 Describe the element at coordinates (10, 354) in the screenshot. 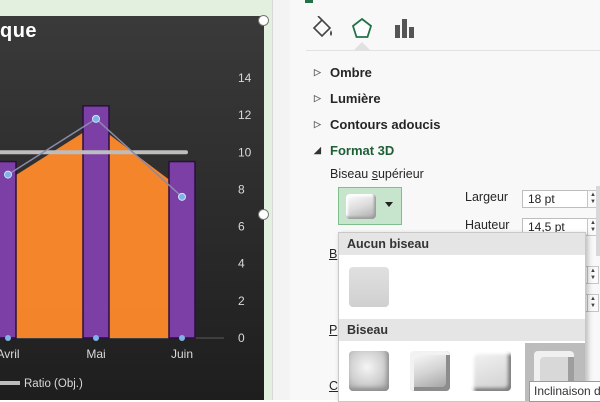

I see `x-tick-label: Avril` at that location.